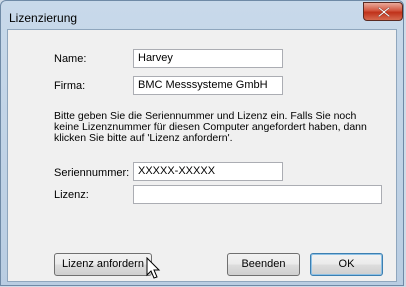  What do you see at coordinates (346, 264) in the screenshot?
I see `ok-button: OK` at bounding box center [346, 264].